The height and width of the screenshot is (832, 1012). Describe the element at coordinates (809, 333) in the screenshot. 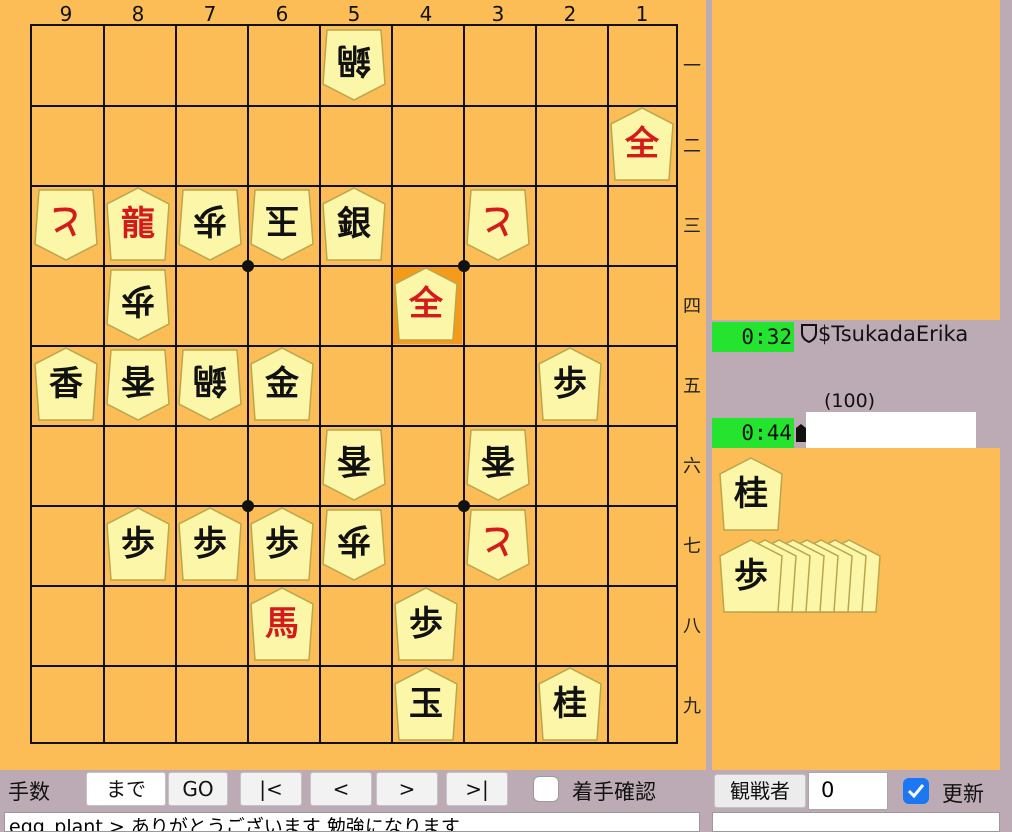

I see `shield-icon` at that location.